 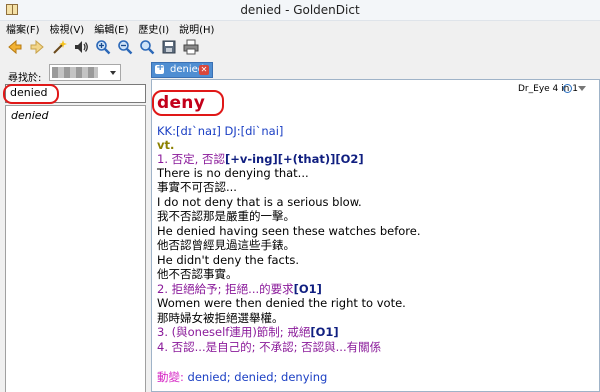 I want to click on window-title: denied - GoldenDict, so click(x=300, y=10).